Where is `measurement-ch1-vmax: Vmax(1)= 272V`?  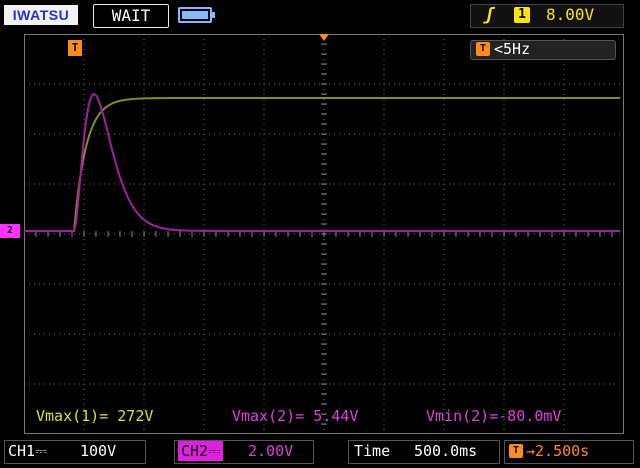 measurement-ch1-vmax: Vmax(1)= 272V is located at coordinates (95, 416).